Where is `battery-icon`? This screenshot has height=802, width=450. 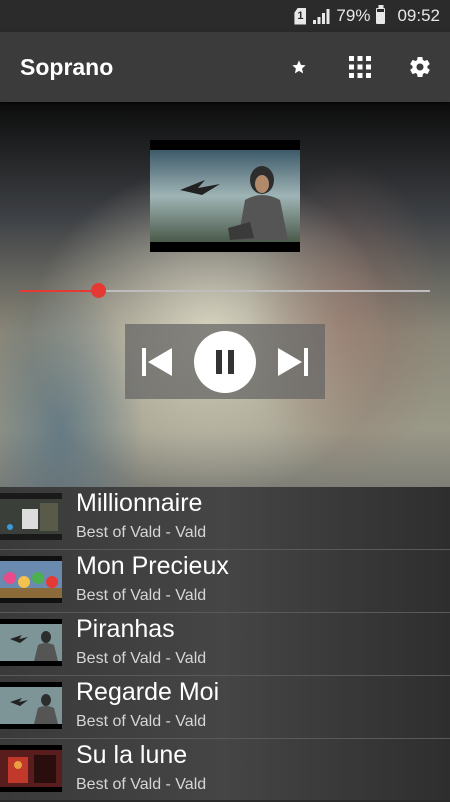
battery-icon is located at coordinates (381, 16).